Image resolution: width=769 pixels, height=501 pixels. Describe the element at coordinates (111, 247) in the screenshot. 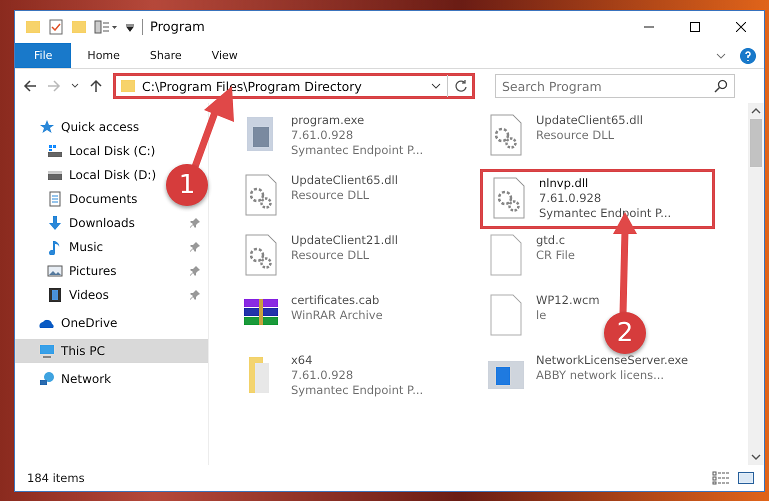

I see `sidebar-item: Music` at that location.